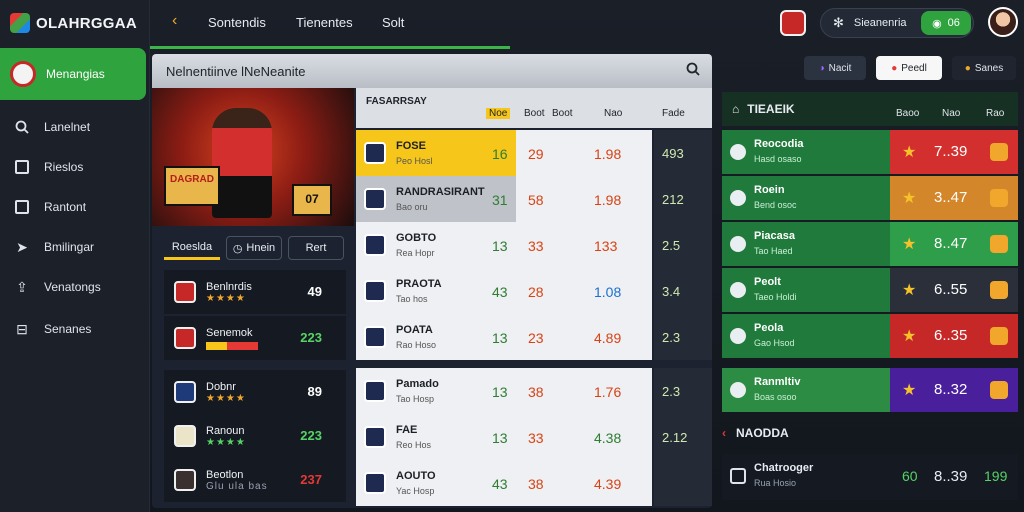 The width and height of the screenshot is (1024, 512). I want to click on col-header: Nao, so click(951, 113).